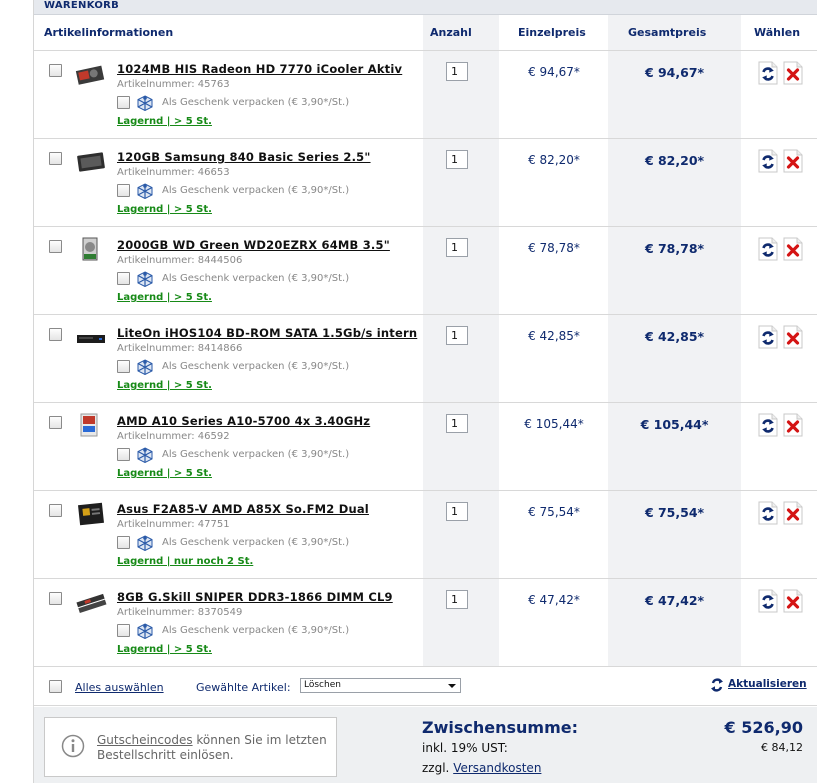 Image resolution: width=817 pixels, height=783 pixels. Describe the element at coordinates (425, 7) in the screenshot. I see `cart-title-bar: WARENKORB` at that location.